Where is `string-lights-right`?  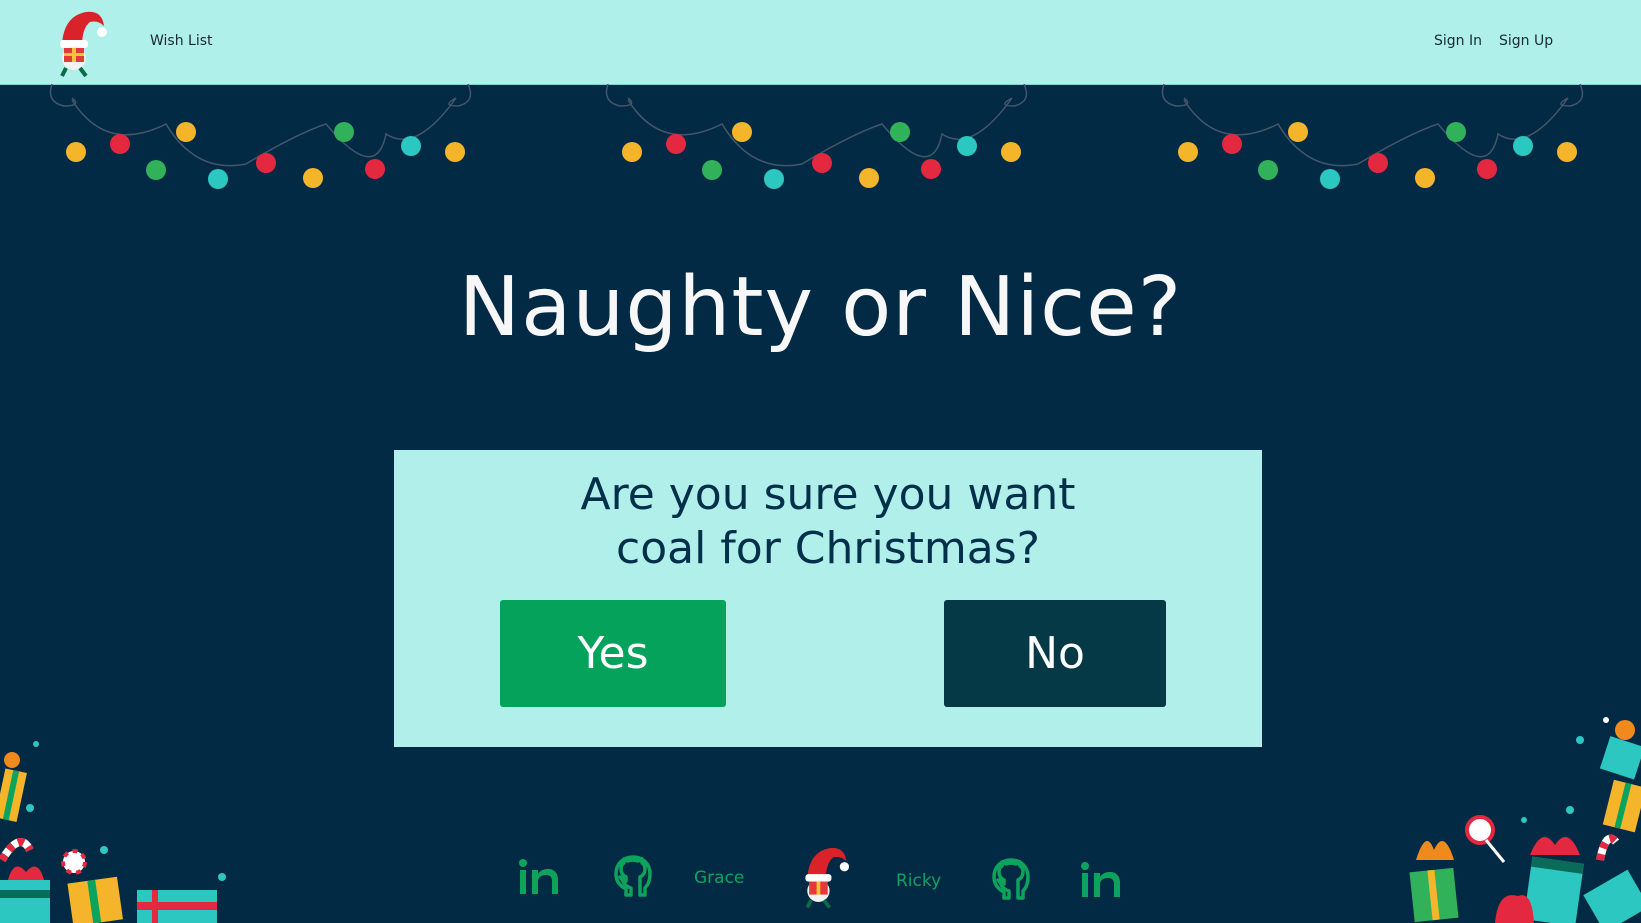
string-lights-right is located at coordinates (1372, 136).